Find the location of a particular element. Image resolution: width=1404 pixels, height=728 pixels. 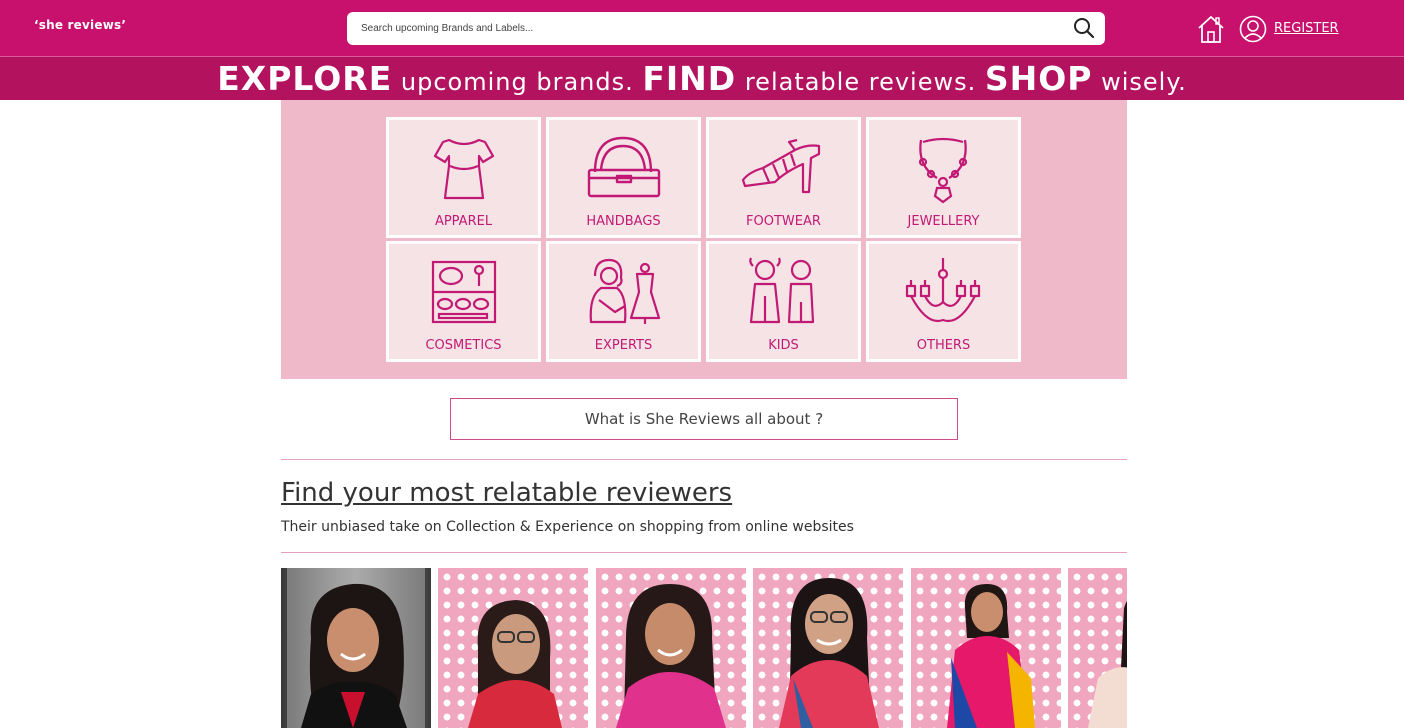

reviewers-carousel is located at coordinates (704, 648).